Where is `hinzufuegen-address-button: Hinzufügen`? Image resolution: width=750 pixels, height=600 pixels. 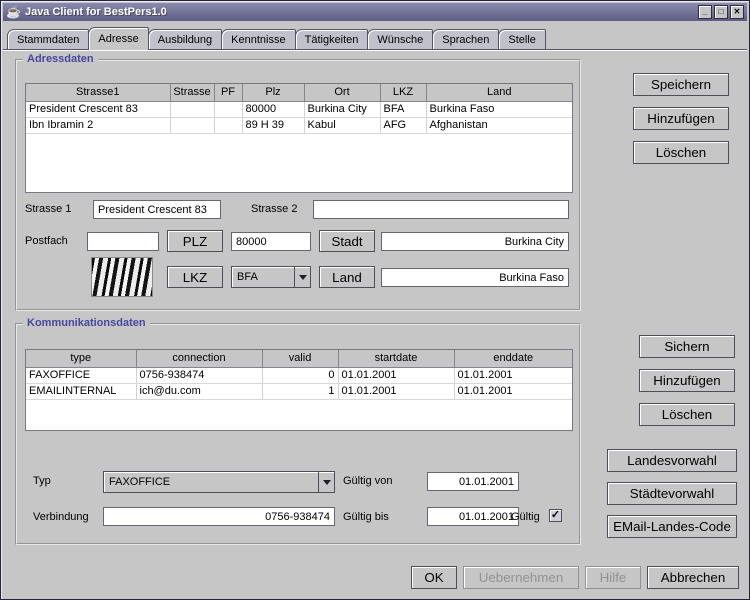 hinzufuegen-address-button: Hinzufügen is located at coordinates (681, 118).